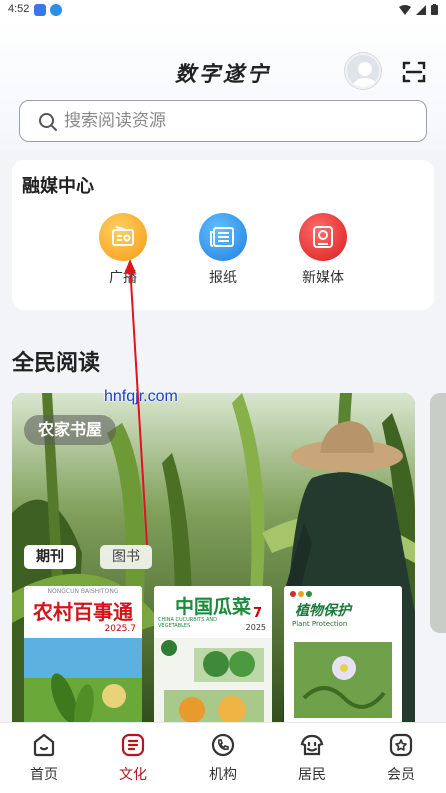  Describe the element at coordinates (401, 775) in the screenshot. I see `nav-label: 会员` at that location.